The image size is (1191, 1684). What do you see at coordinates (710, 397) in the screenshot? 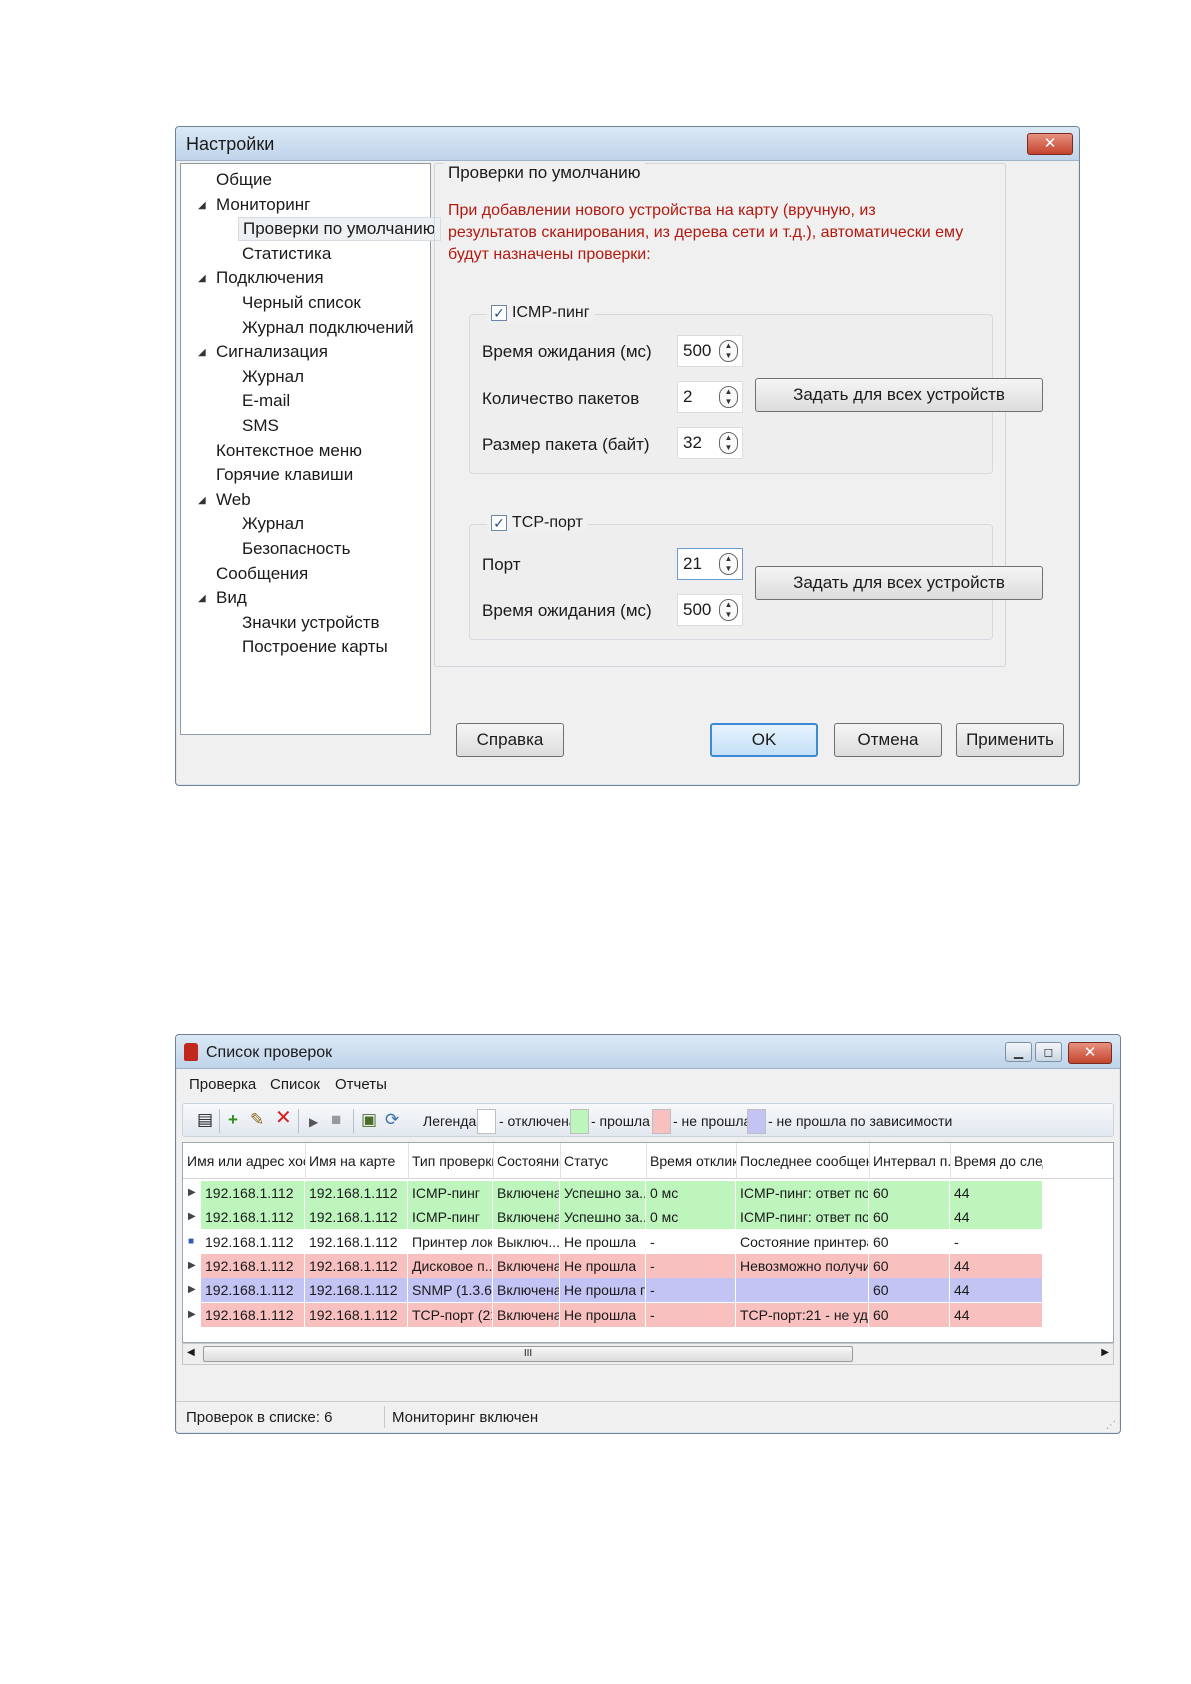
I see `icmp-packets-spinner: 2 ▲ ▼` at bounding box center [710, 397].